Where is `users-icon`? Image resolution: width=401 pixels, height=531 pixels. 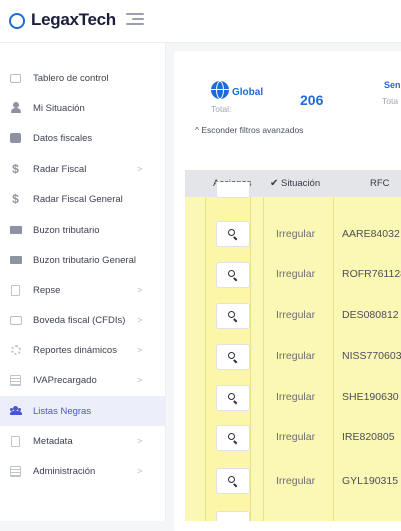
users-icon is located at coordinates (15, 411).